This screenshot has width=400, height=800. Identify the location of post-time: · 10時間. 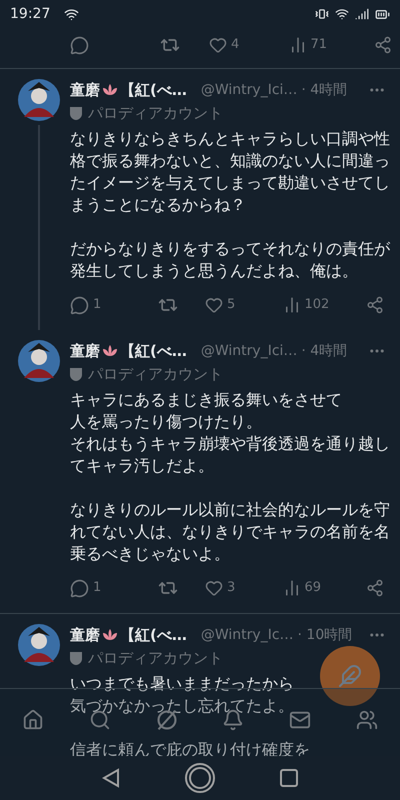
(325, 635).